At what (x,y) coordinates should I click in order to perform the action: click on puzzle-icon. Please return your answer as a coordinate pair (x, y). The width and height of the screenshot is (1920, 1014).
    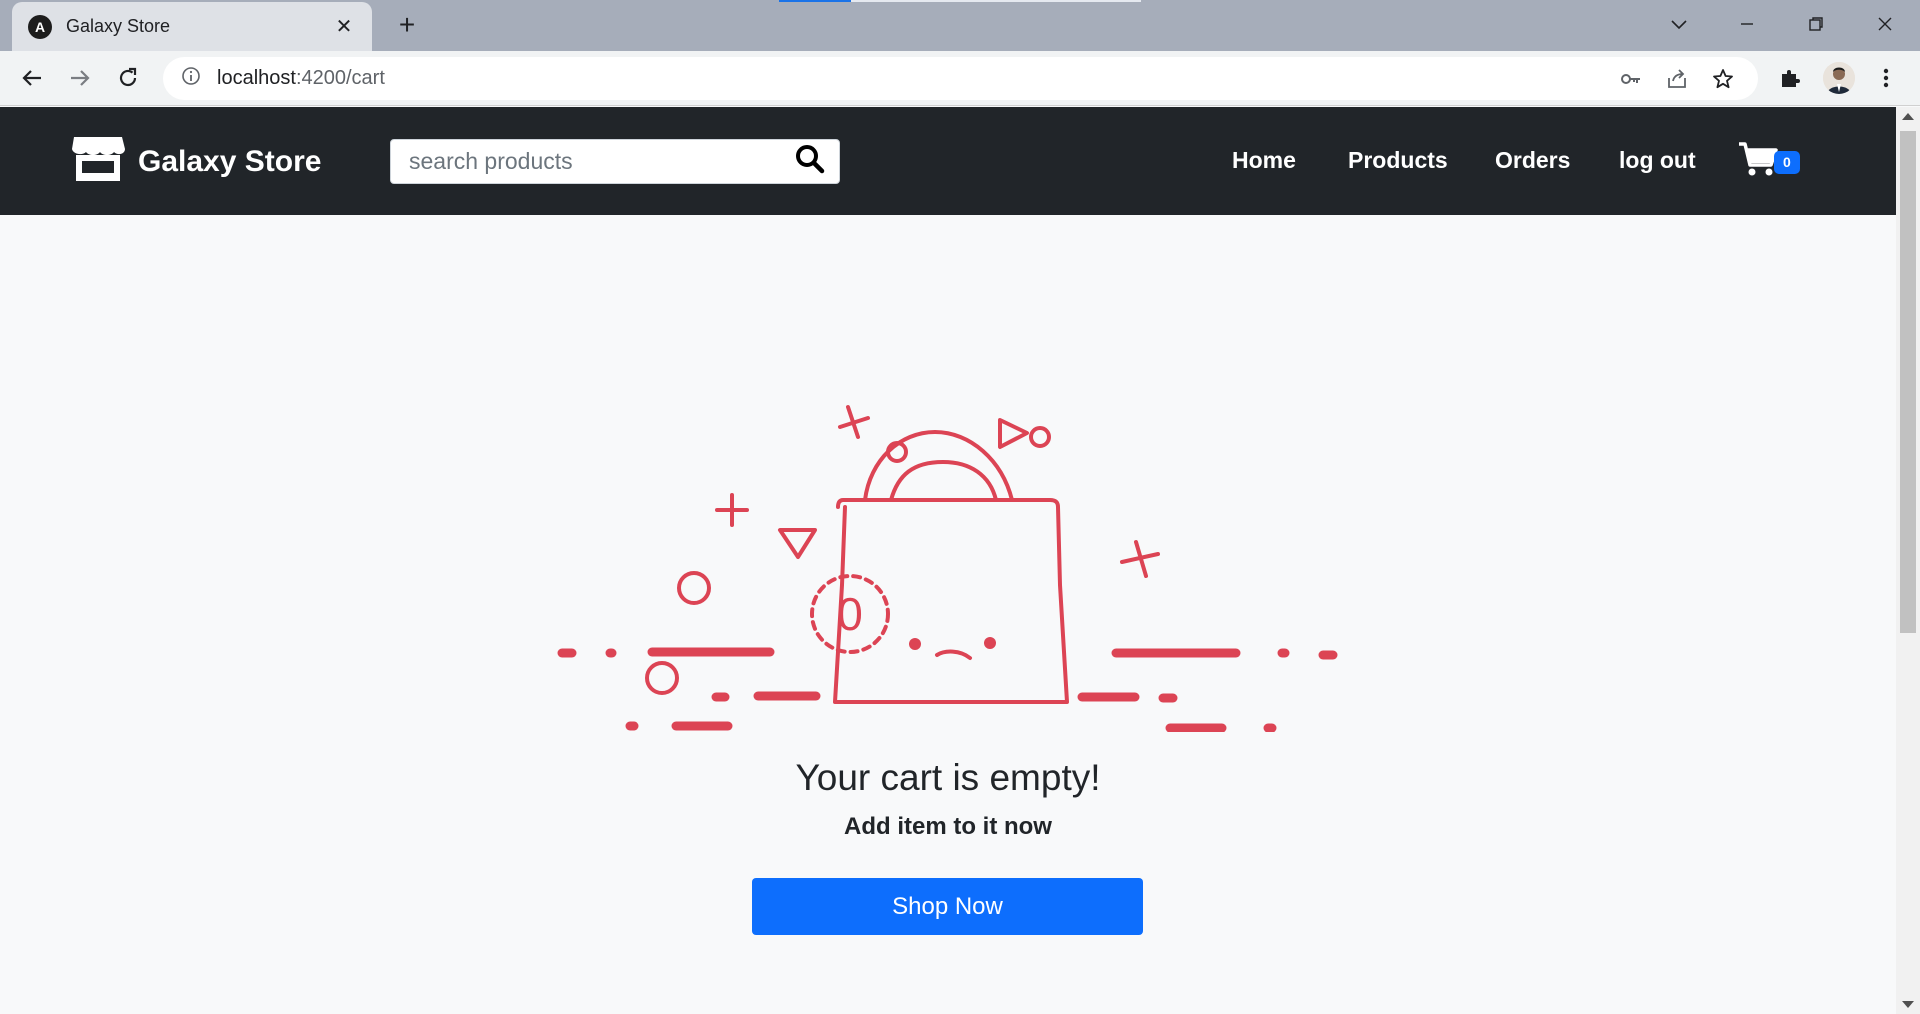
    Looking at the image, I should click on (1790, 78).